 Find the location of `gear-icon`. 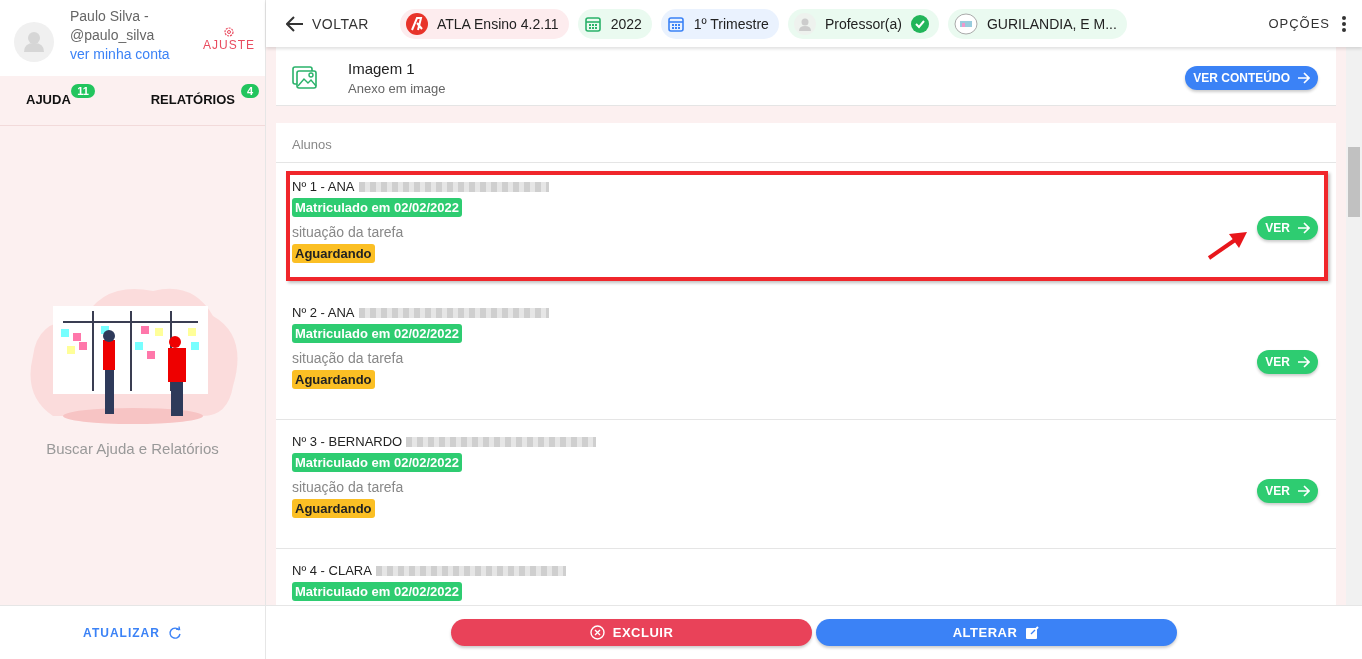

gear-icon is located at coordinates (229, 32).